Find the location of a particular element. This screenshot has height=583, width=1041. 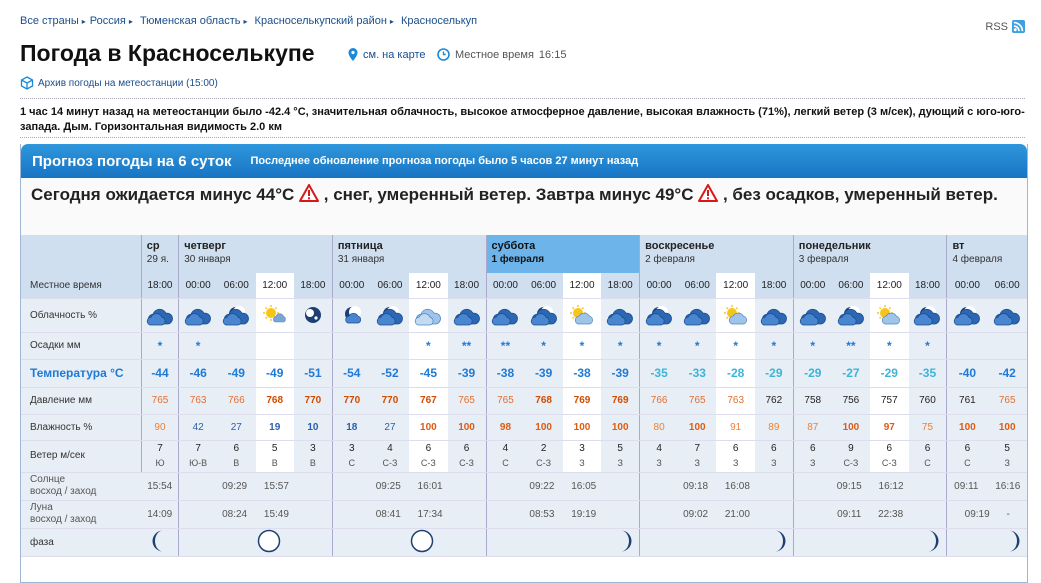

pressure-value: 763 is located at coordinates (736, 400).